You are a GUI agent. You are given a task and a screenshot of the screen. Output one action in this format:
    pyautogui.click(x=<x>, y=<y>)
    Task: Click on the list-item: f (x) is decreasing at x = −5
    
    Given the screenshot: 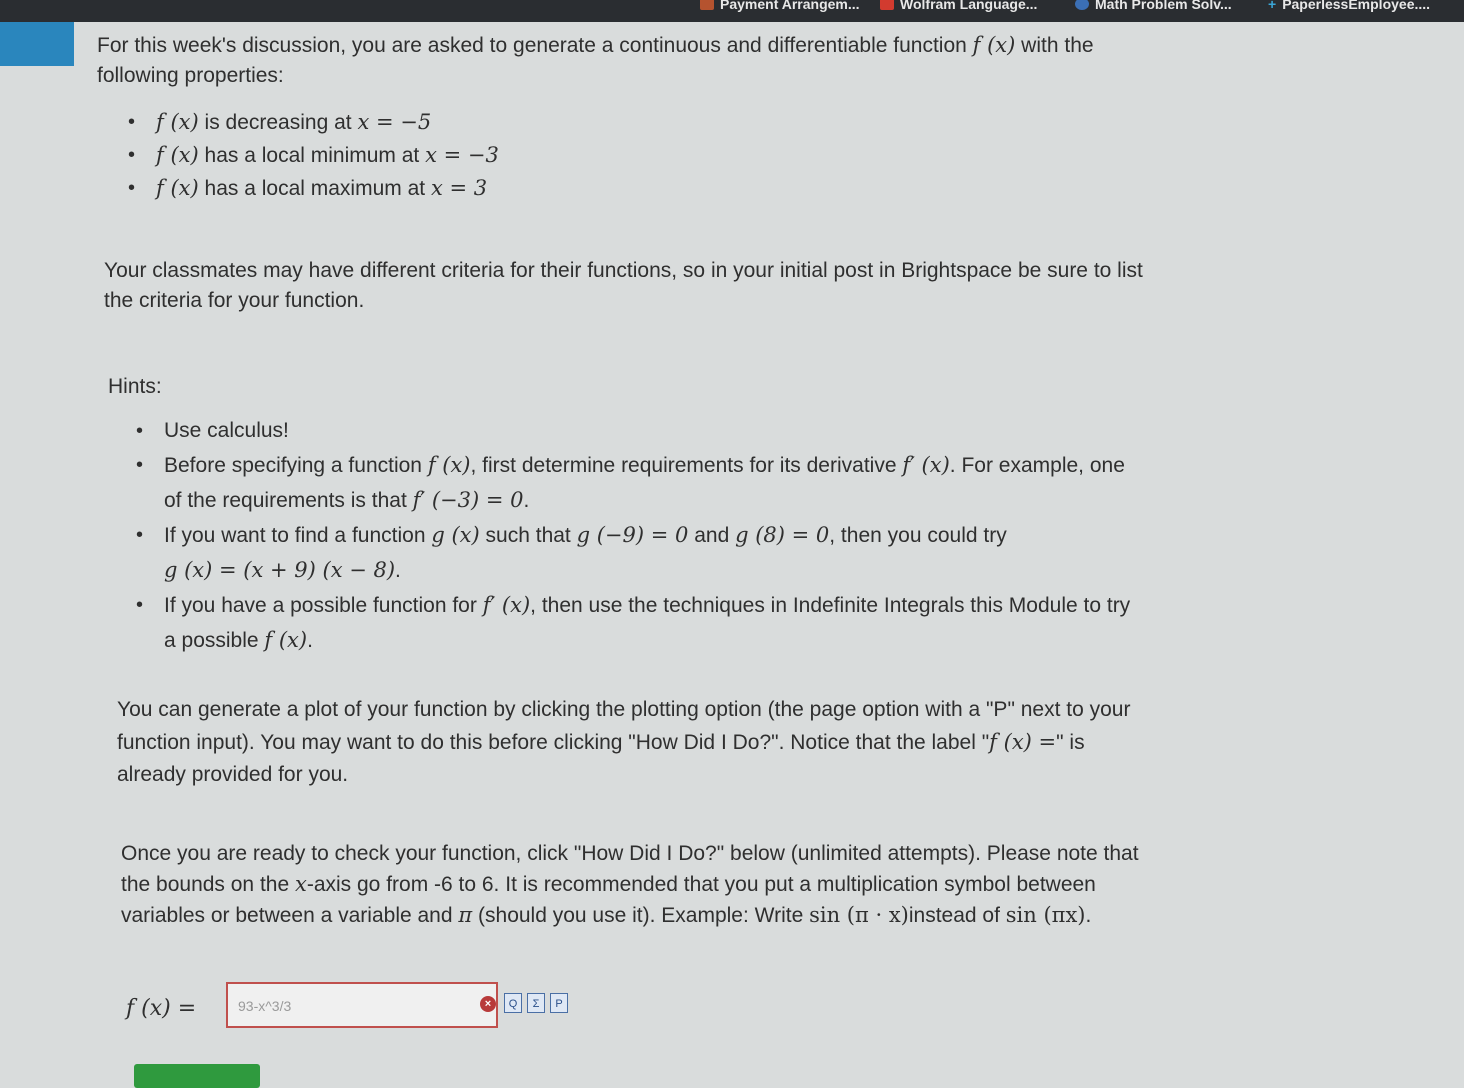 What is the action you would take?
    pyautogui.click(x=313, y=122)
    